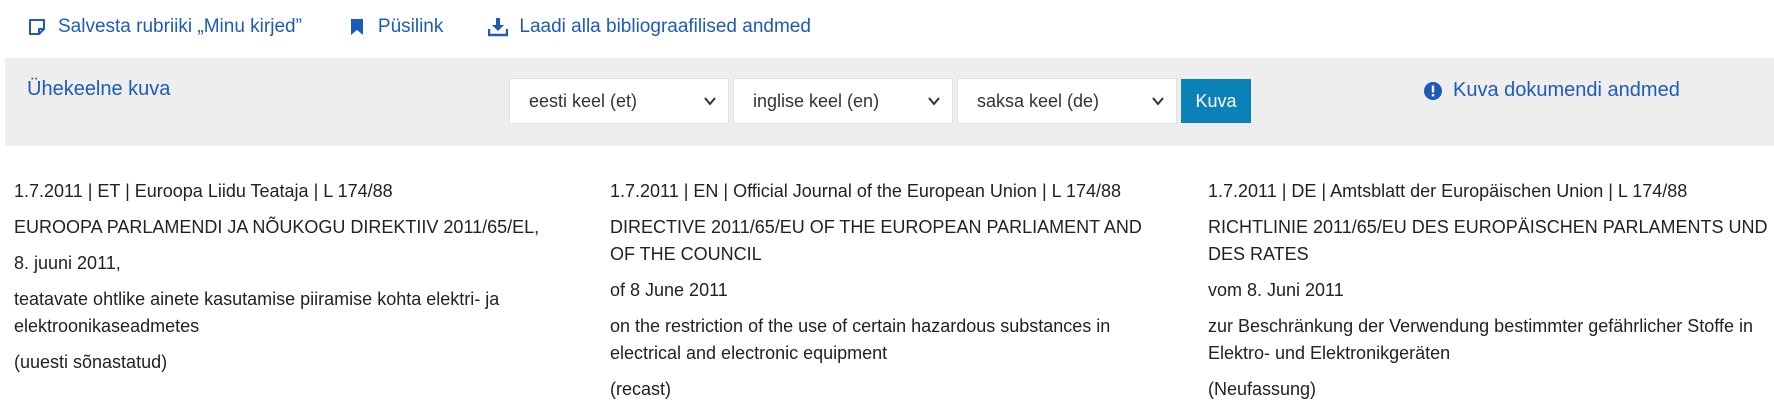 This screenshot has width=1774, height=411. What do you see at coordinates (665, 26) in the screenshot?
I see `download-bibliographic-data-label: Laadi alla bibliograafilised andmed` at bounding box center [665, 26].